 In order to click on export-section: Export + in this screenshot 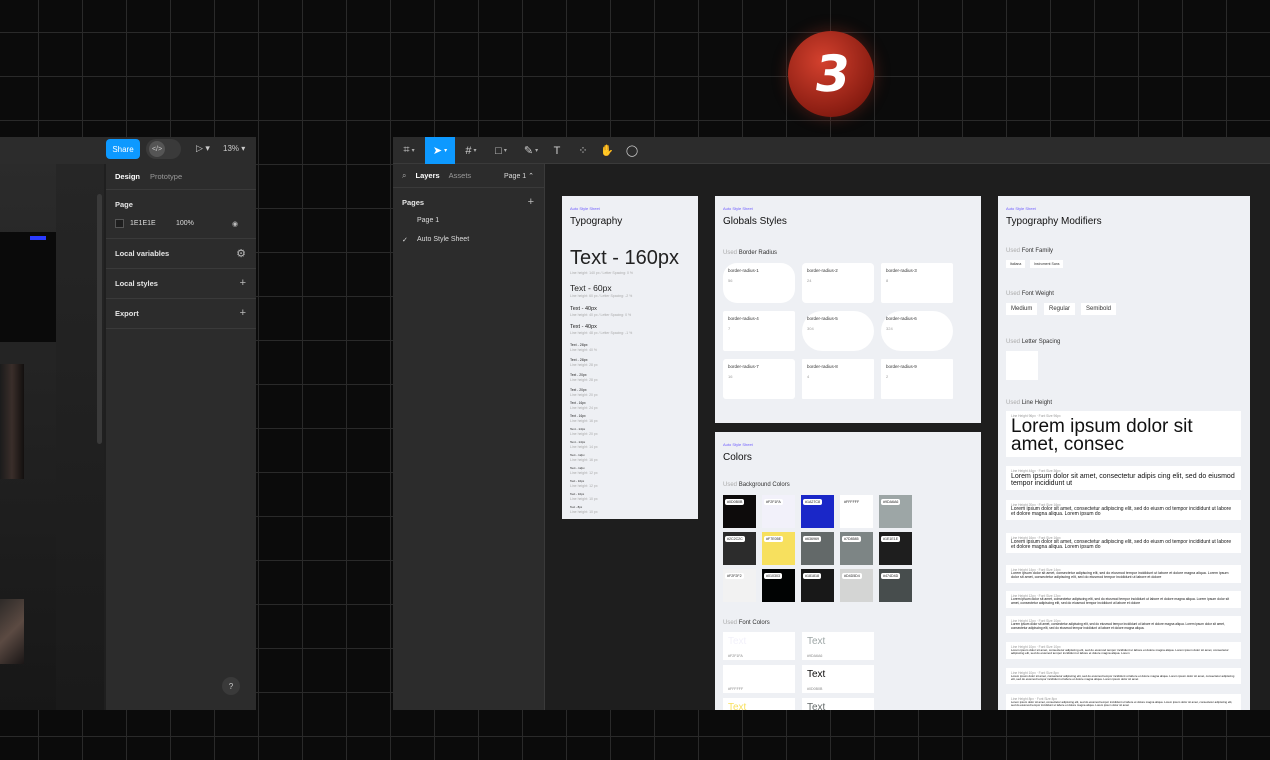, I will do `click(181, 314)`.